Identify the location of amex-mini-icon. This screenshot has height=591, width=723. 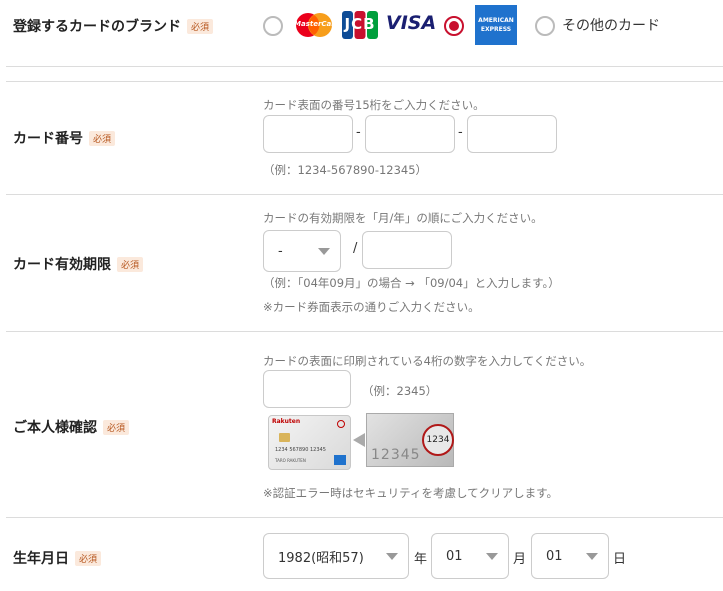
(340, 460).